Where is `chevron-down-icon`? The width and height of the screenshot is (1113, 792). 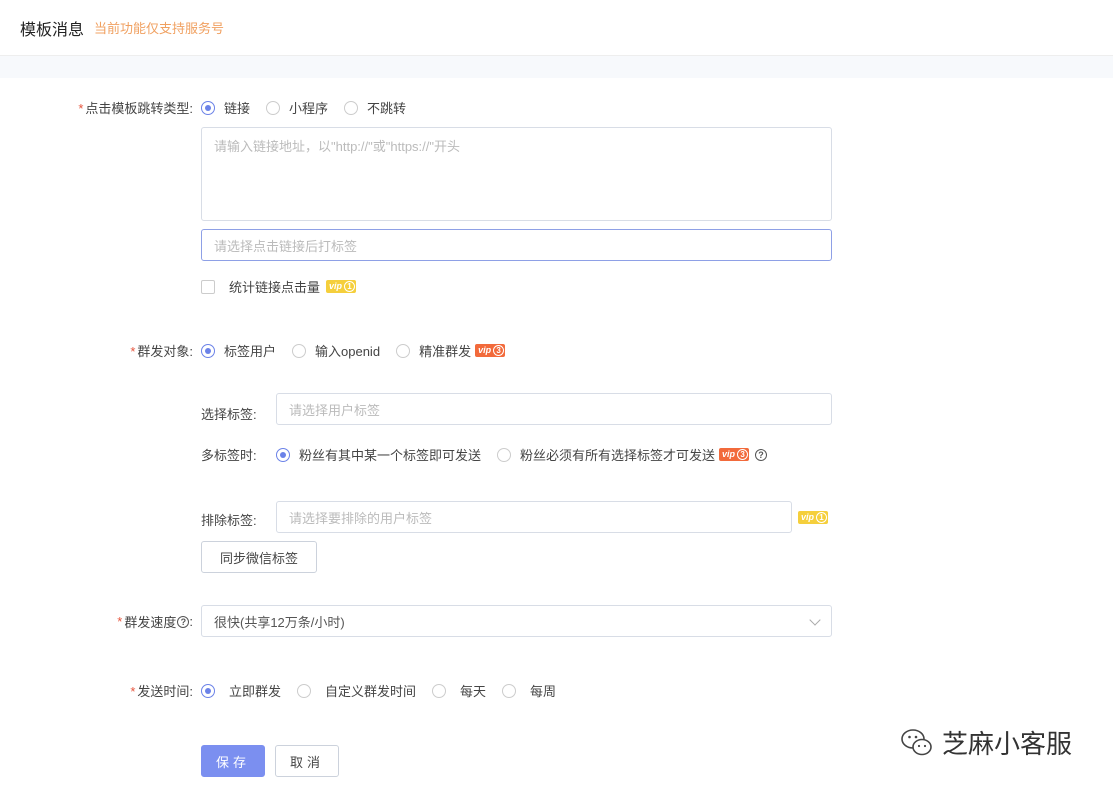
chevron-down-icon is located at coordinates (815, 620).